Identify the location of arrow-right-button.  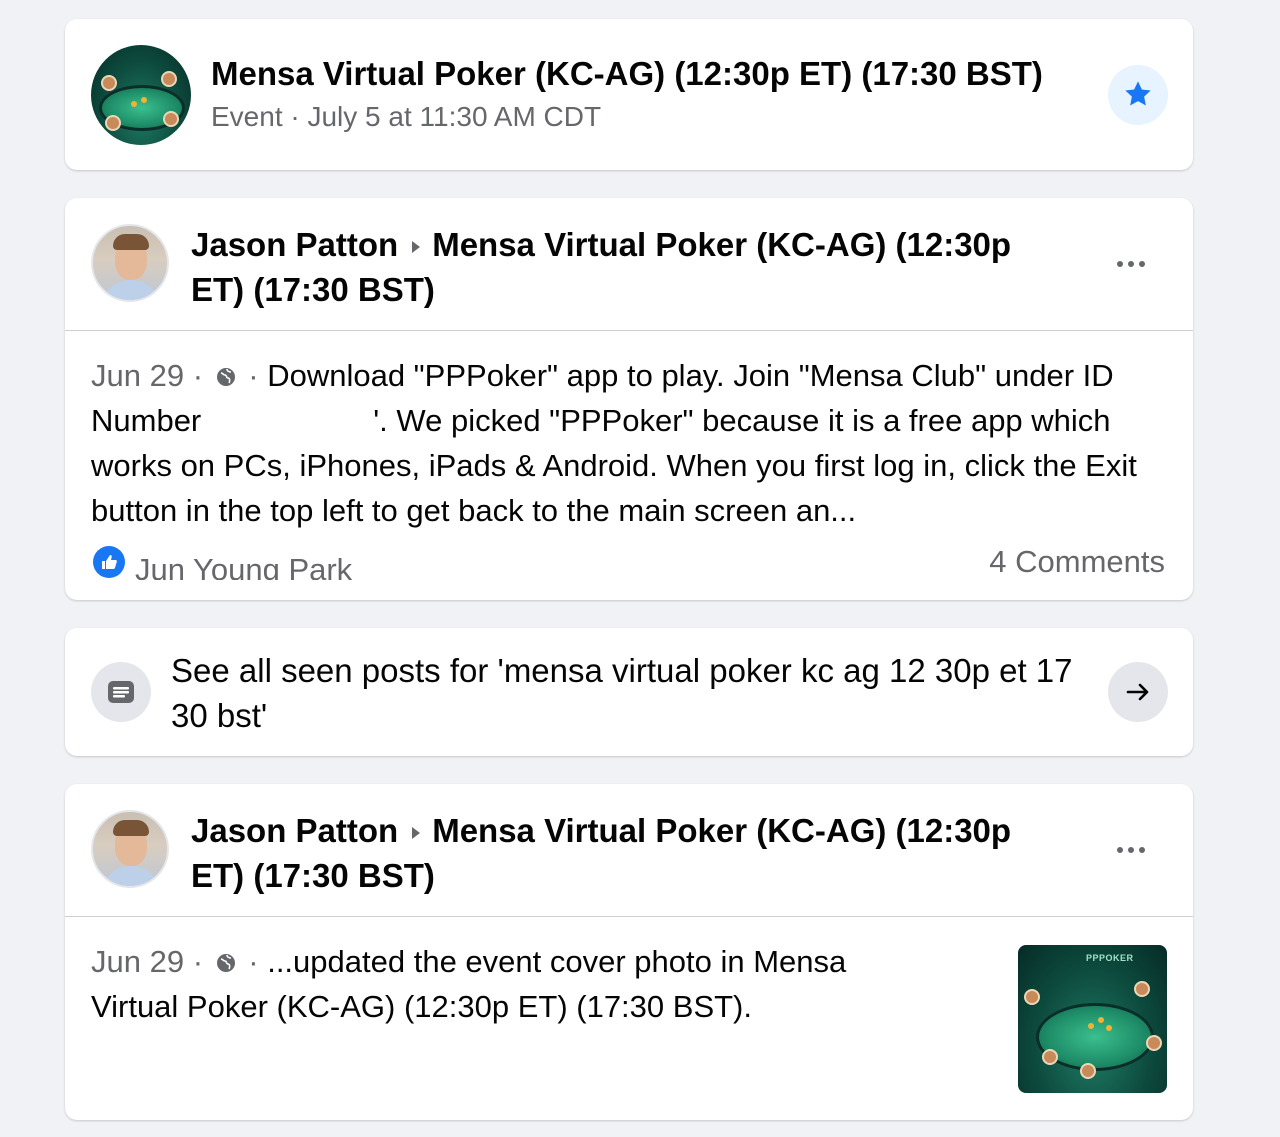
(1138, 692).